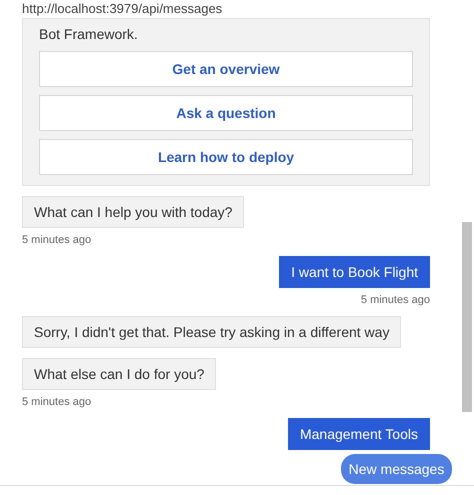 This screenshot has height=495, width=474. What do you see at coordinates (226, 157) in the screenshot?
I see `suggestion-button: Learn how to deploy` at bounding box center [226, 157].